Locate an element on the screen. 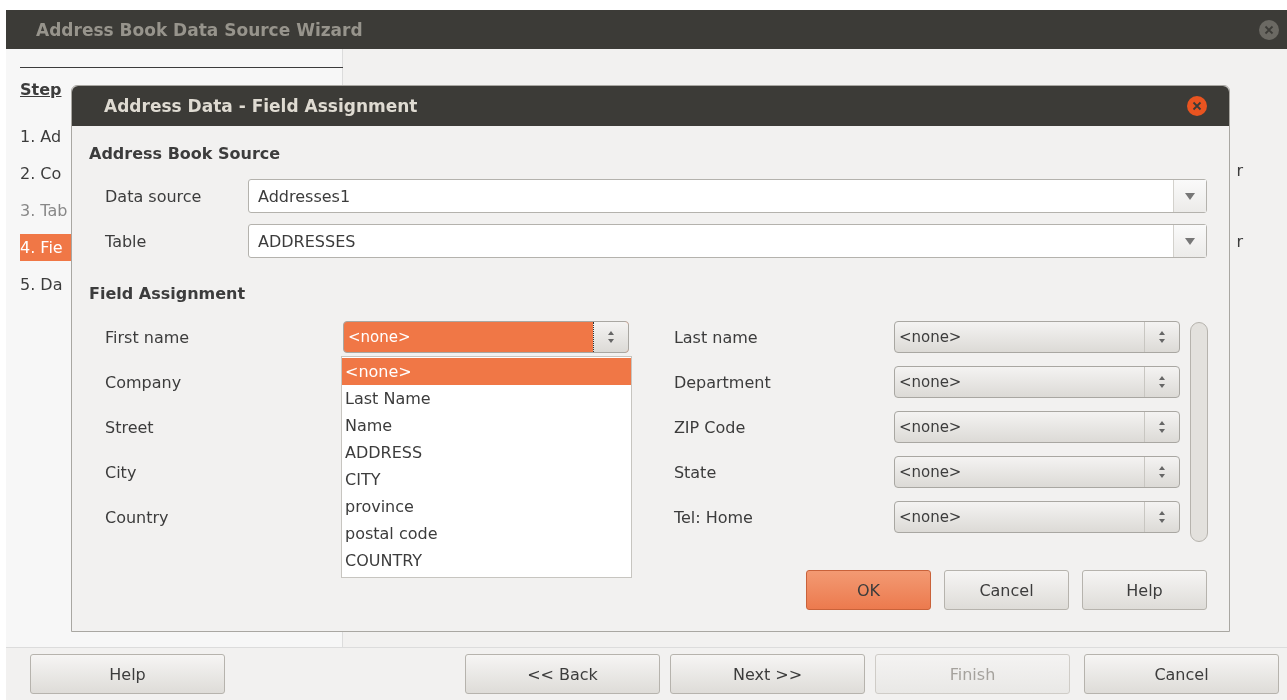 Image resolution: width=1287 pixels, height=700 pixels. dropdown-option: province is located at coordinates (486, 506).